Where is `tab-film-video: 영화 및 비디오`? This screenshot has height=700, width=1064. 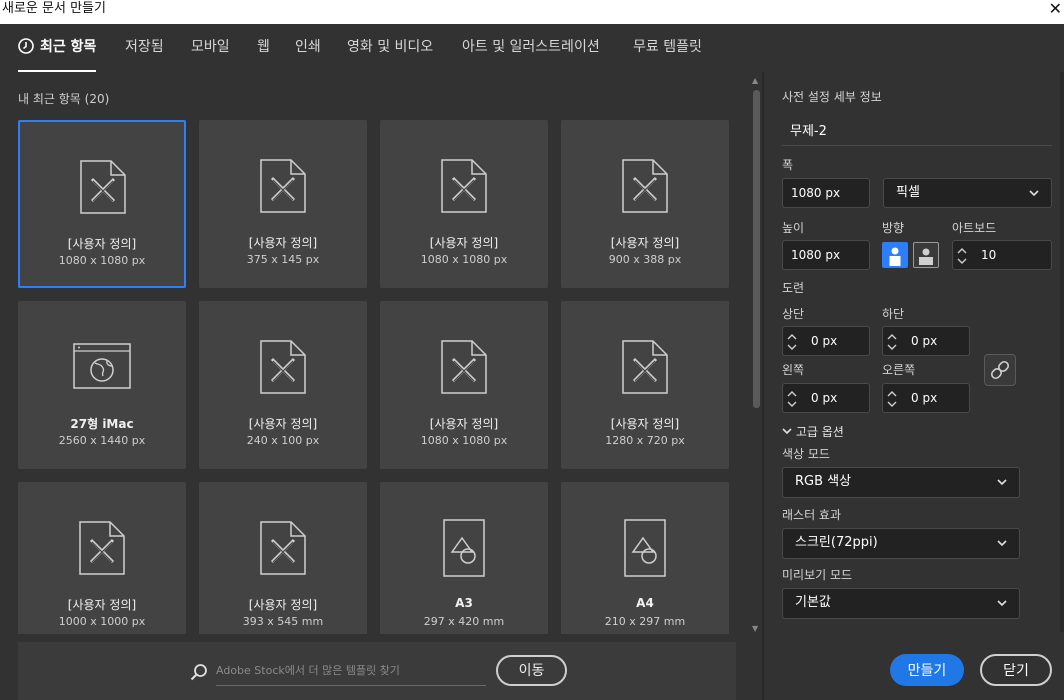 tab-film-video: 영화 및 비디오 is located at coordinates (390, 48).